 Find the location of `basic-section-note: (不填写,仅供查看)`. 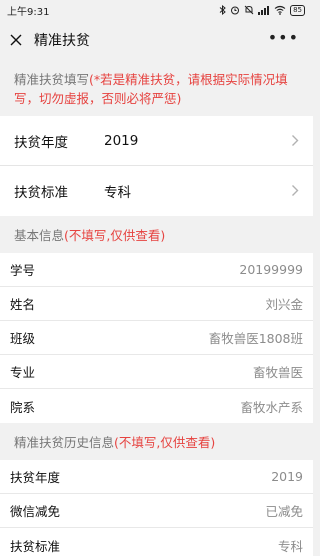

basic-section-note: (不填写,仅供查看) is located at coordinates (115, 235).